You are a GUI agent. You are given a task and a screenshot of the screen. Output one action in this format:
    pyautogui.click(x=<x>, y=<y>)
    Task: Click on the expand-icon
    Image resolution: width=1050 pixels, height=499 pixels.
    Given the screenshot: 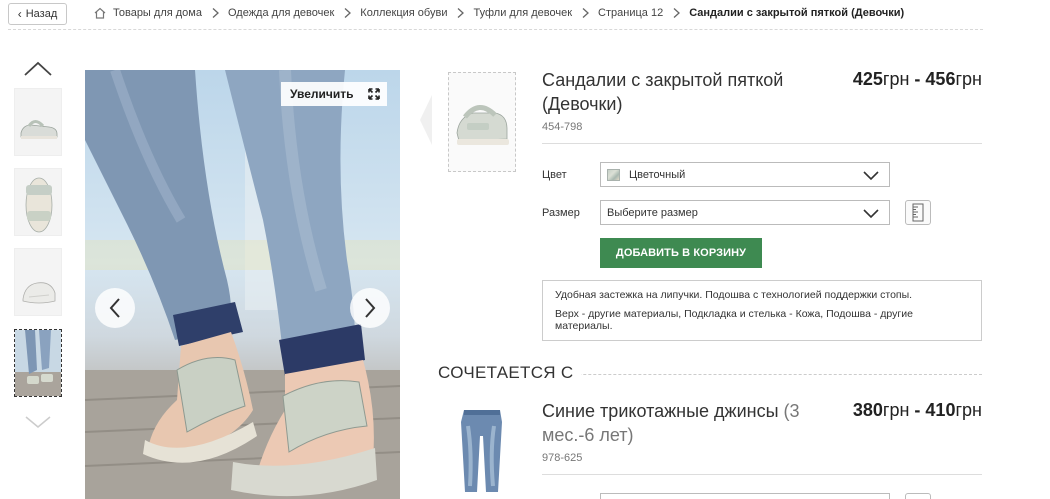 What is the action you would take?
    pyautogui.click(x=374, y=94)
    